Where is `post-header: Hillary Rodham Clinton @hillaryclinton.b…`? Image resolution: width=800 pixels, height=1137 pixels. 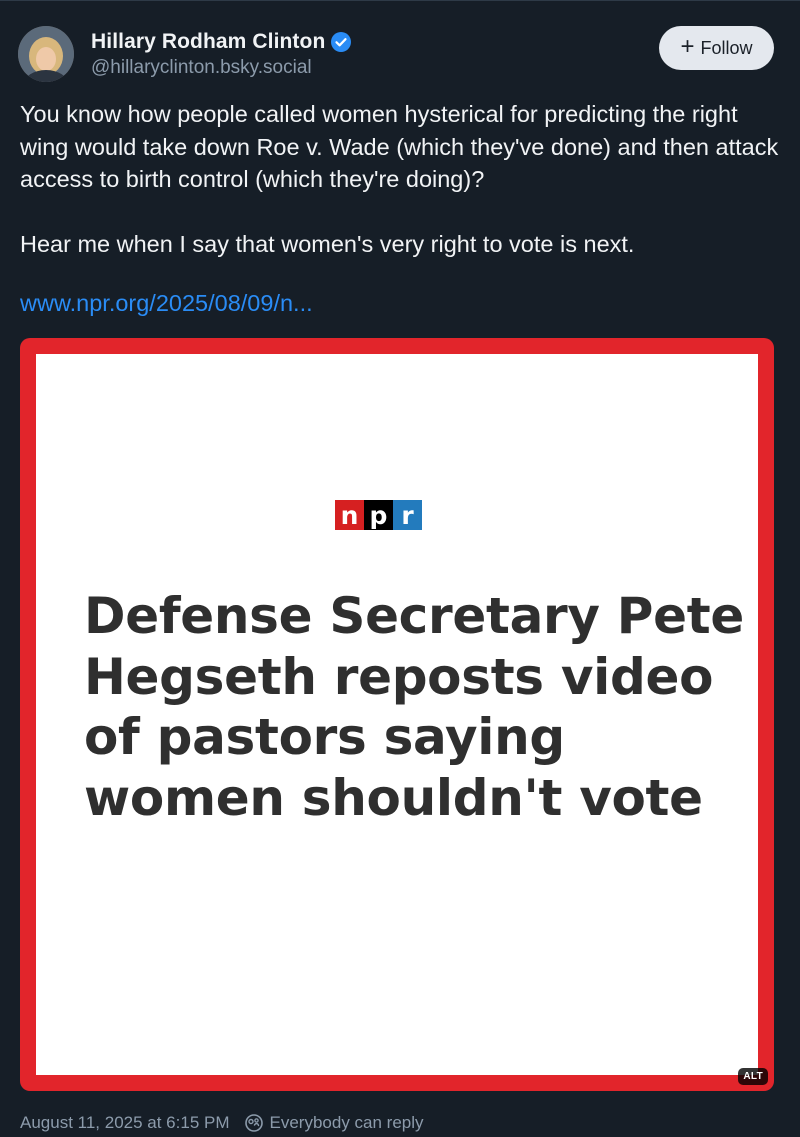 post-header: Hillary Rodham Clinton @hillaryclinton.b… is located at coordinates (400, 55).